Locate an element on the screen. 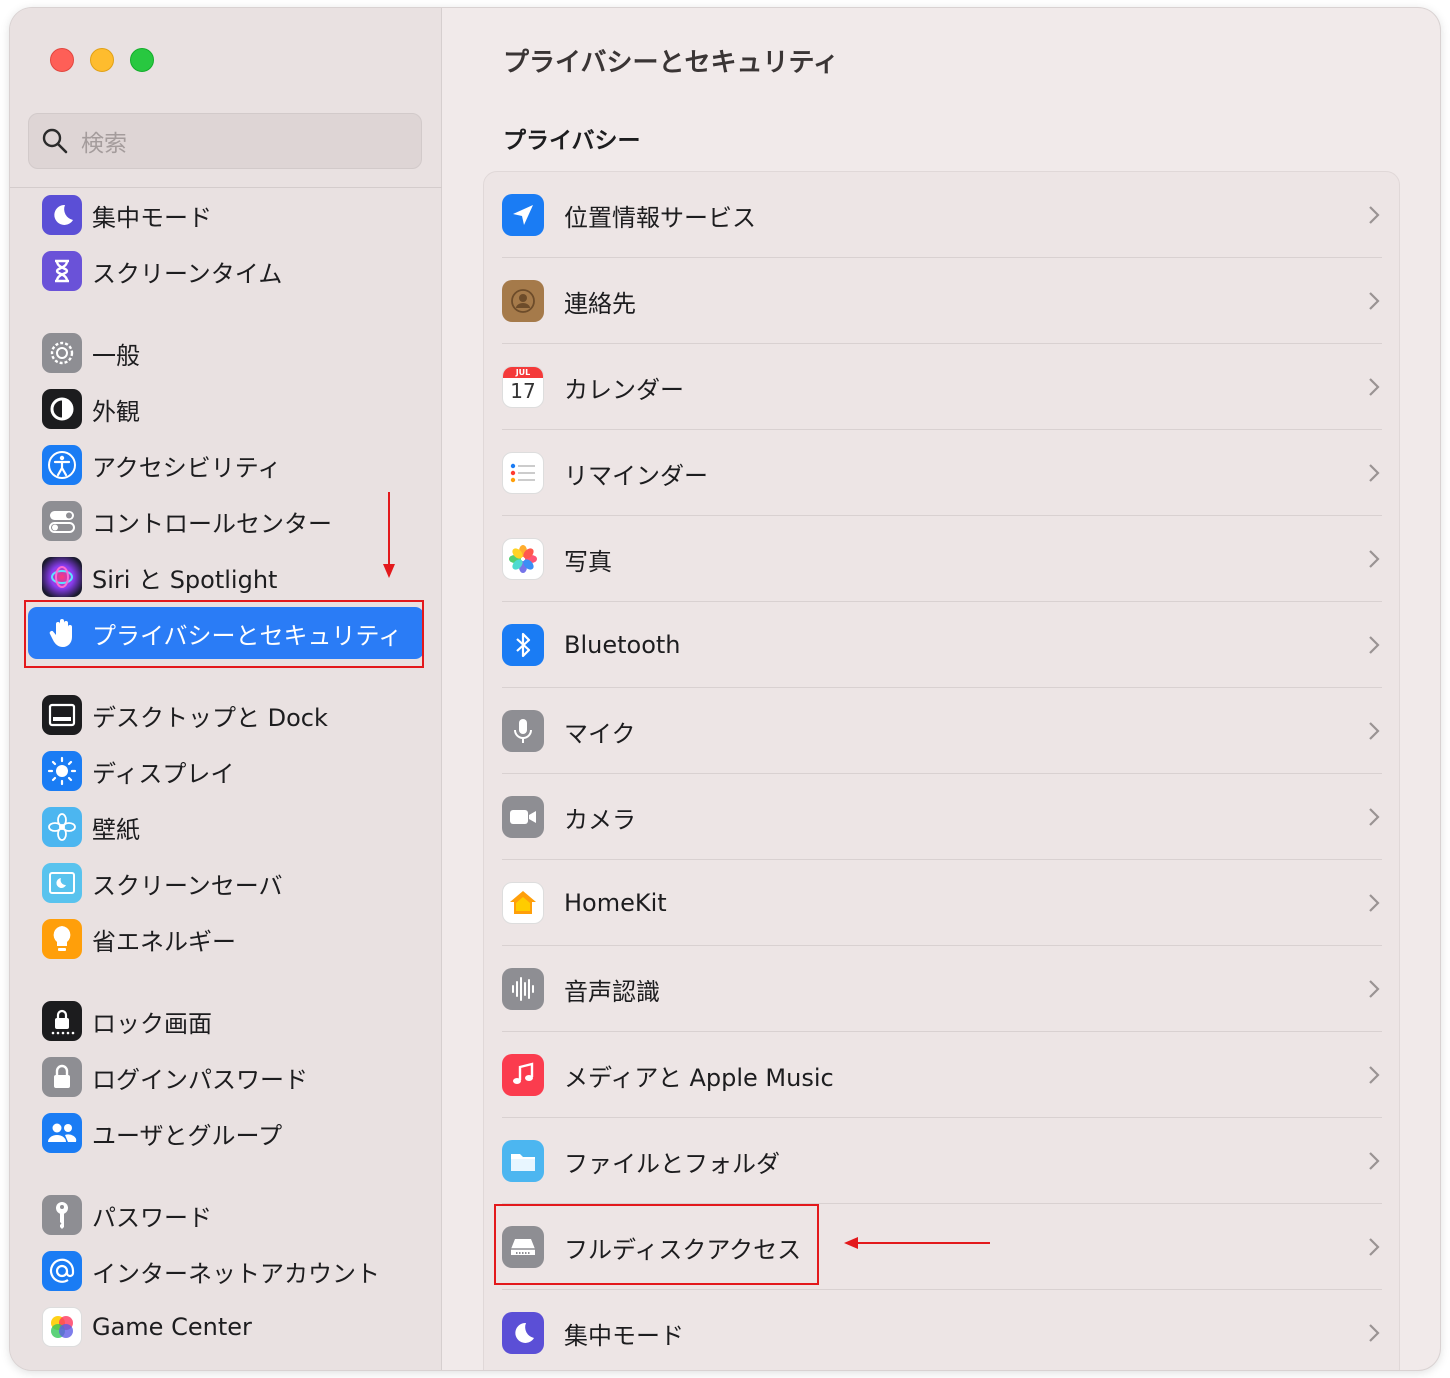  bluetooth-icon is located at coordinates (523, 645).